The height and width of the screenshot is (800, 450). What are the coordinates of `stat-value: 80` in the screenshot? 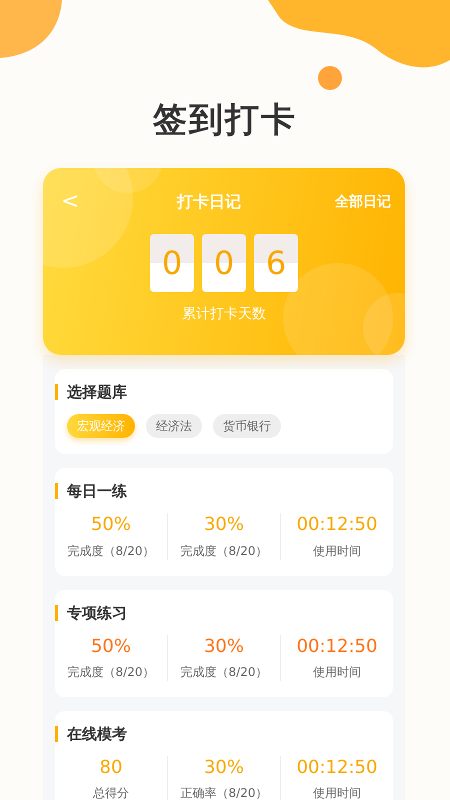 It's located at (111, 768).